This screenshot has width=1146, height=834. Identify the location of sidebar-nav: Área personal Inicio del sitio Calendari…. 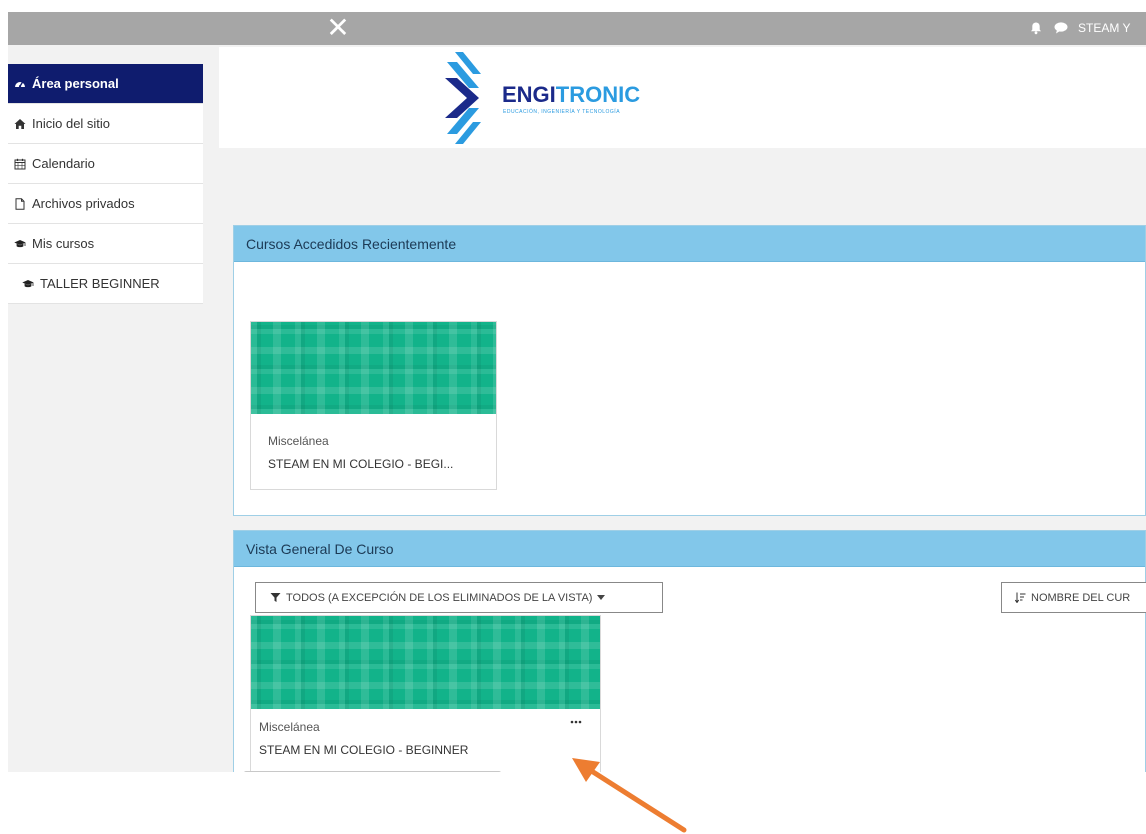
(105, 184).